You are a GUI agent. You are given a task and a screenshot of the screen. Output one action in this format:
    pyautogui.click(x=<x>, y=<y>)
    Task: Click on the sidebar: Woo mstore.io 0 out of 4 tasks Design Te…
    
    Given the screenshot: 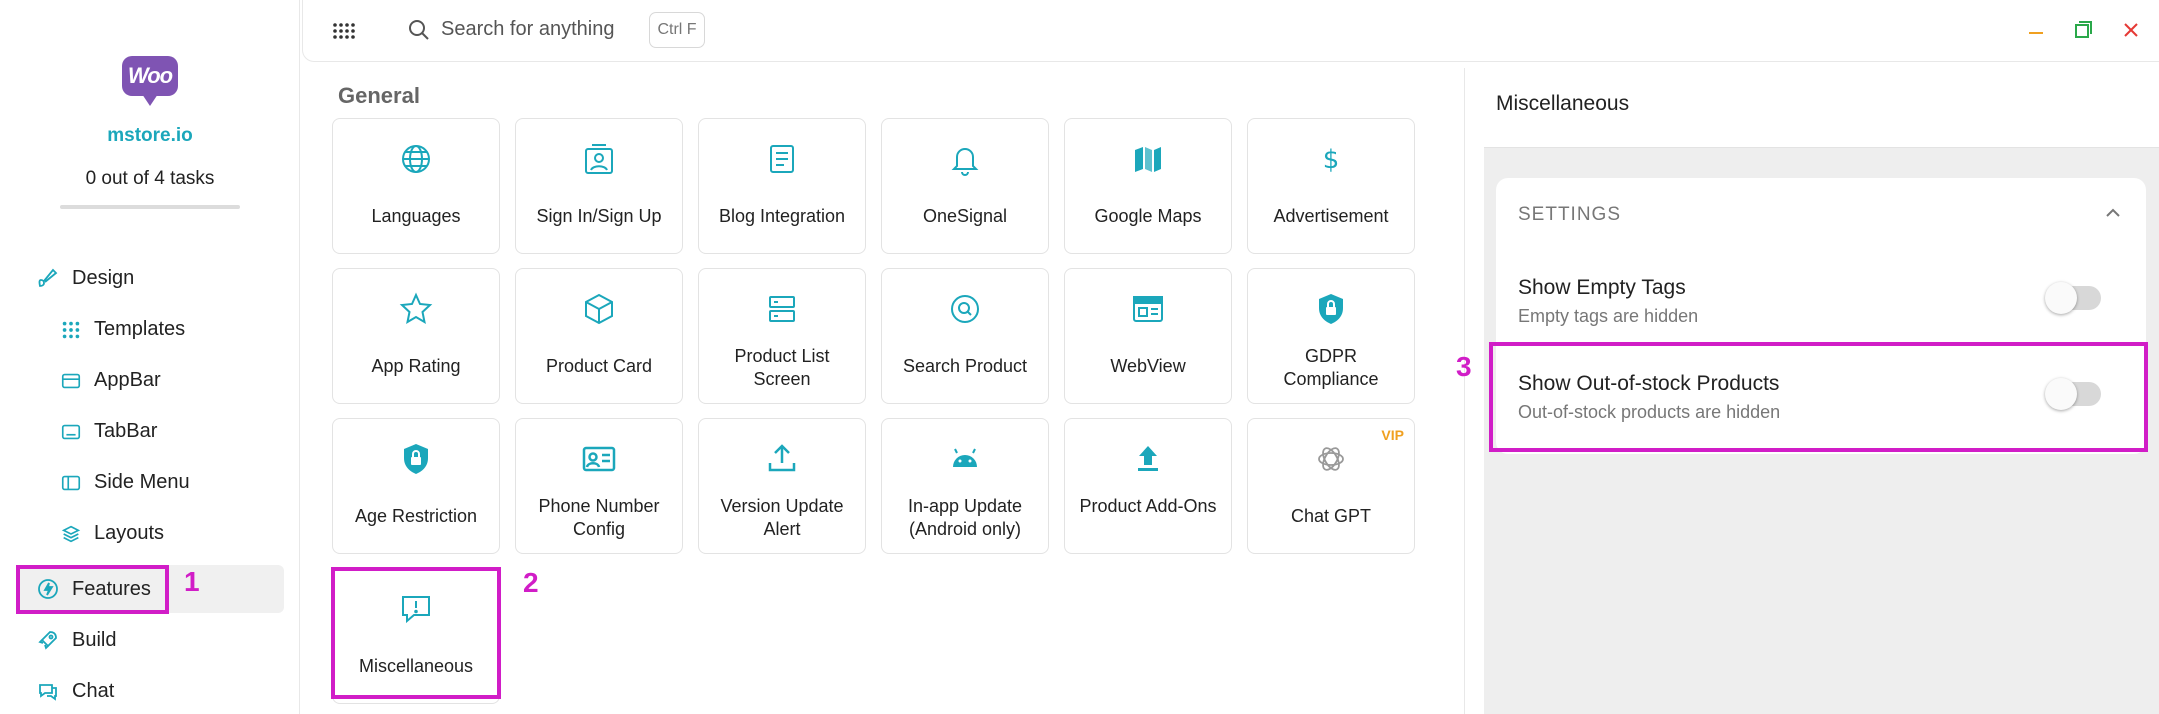 What is the action you would take?
    pyautogui.click(x=150, y=357)
    